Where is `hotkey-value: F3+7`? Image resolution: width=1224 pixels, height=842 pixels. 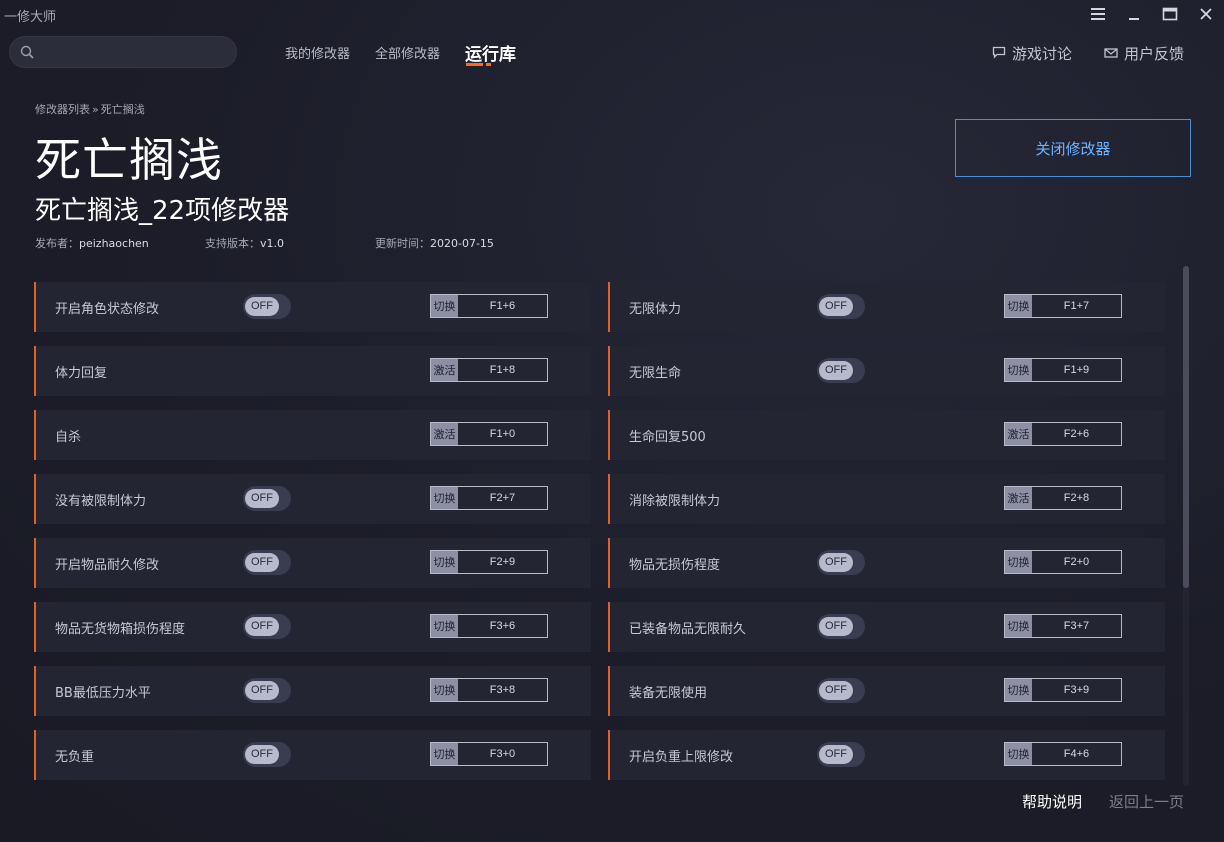 hotkey-value: F3+7 is located at coordinates (1076, 626).